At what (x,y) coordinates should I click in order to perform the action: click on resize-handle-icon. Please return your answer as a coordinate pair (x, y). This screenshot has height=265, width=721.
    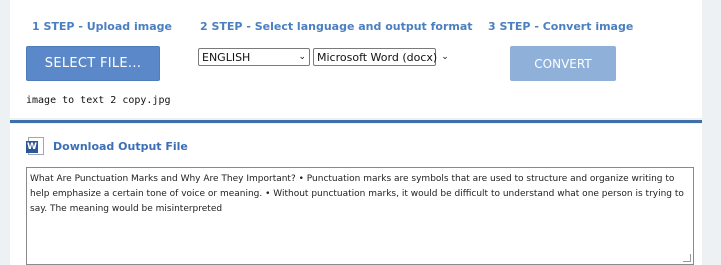
    Looking at the image, I should click on (687, 258).